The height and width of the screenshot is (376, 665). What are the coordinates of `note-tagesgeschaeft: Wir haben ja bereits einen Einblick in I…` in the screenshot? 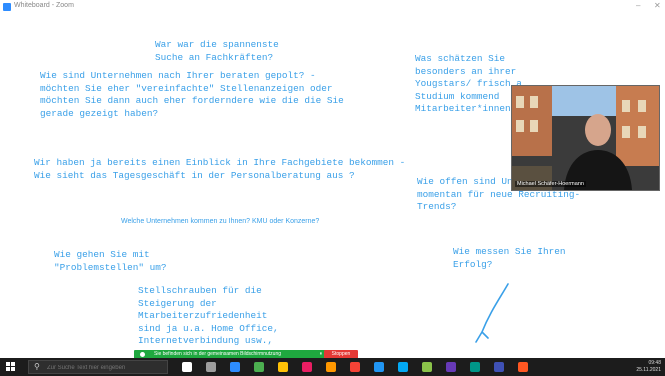 It's located at (220, 169).